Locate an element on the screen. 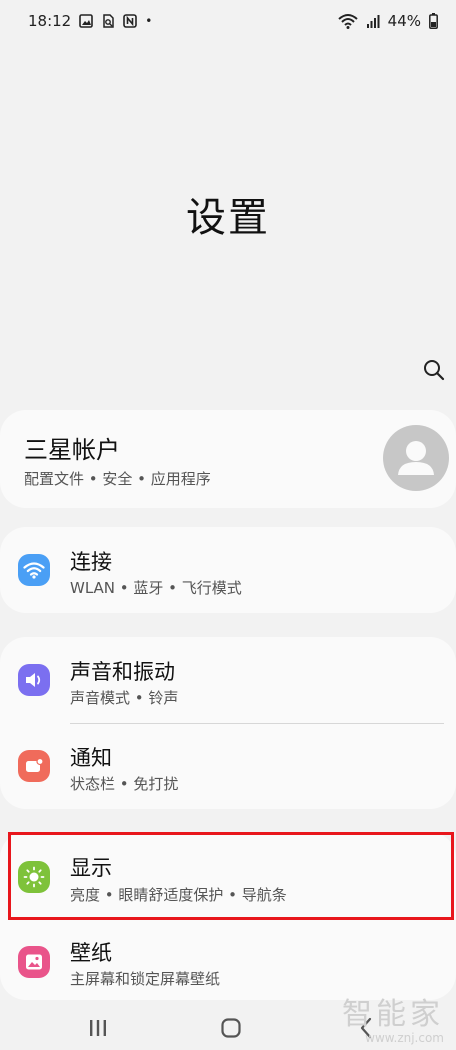  page-title: 设置 is located at coordinates (228, 218).